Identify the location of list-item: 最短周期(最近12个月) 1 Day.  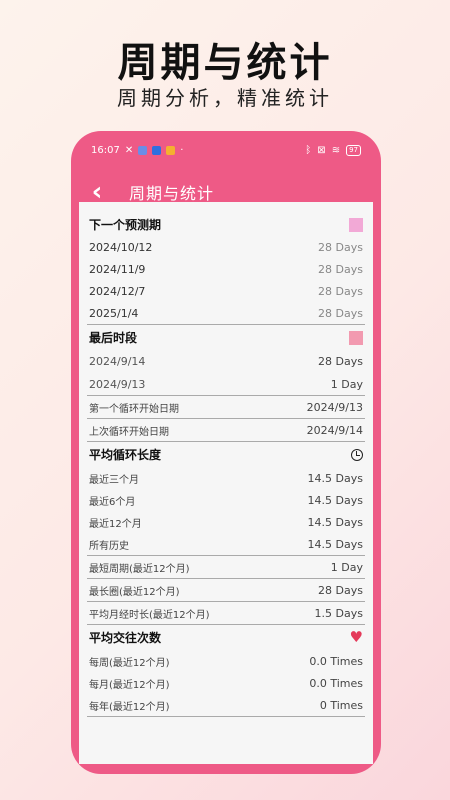
(226, 567).